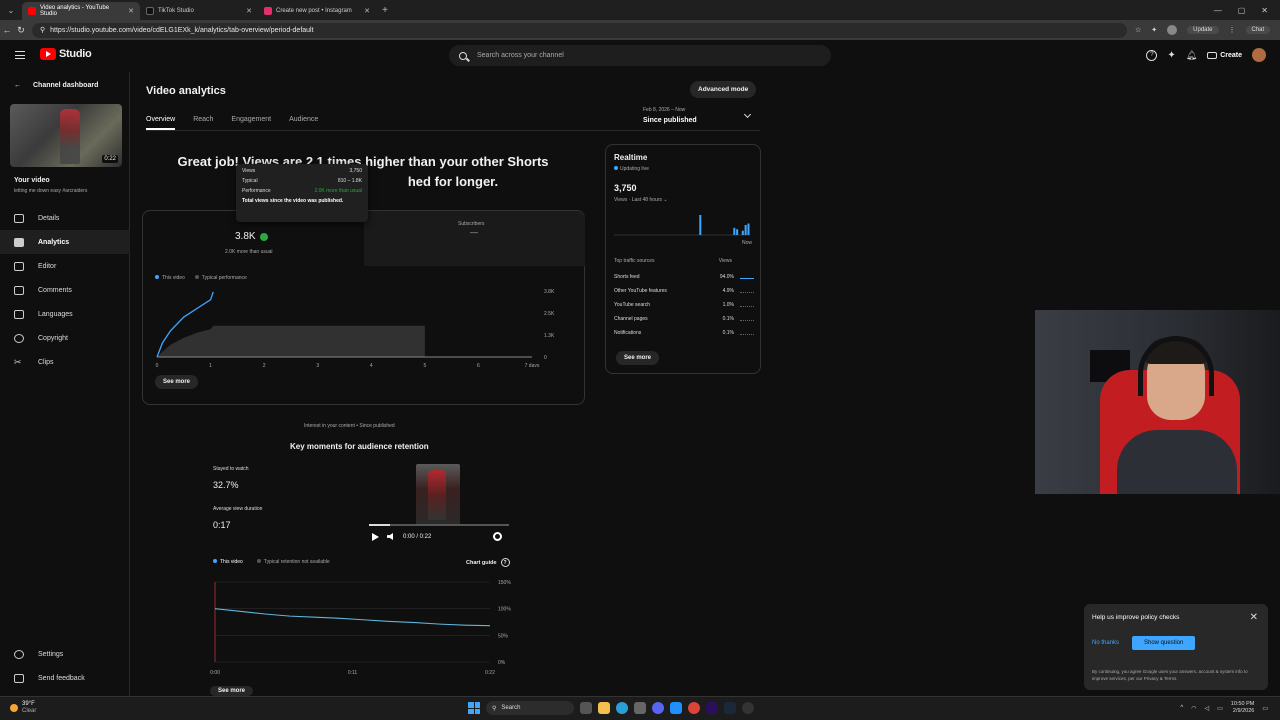 The width and height of the screenshot is (1280, 720). Describe the element at coordinates (23, 708) in the screenshot. I see `weather-widget: 39°F Clear` at that location.